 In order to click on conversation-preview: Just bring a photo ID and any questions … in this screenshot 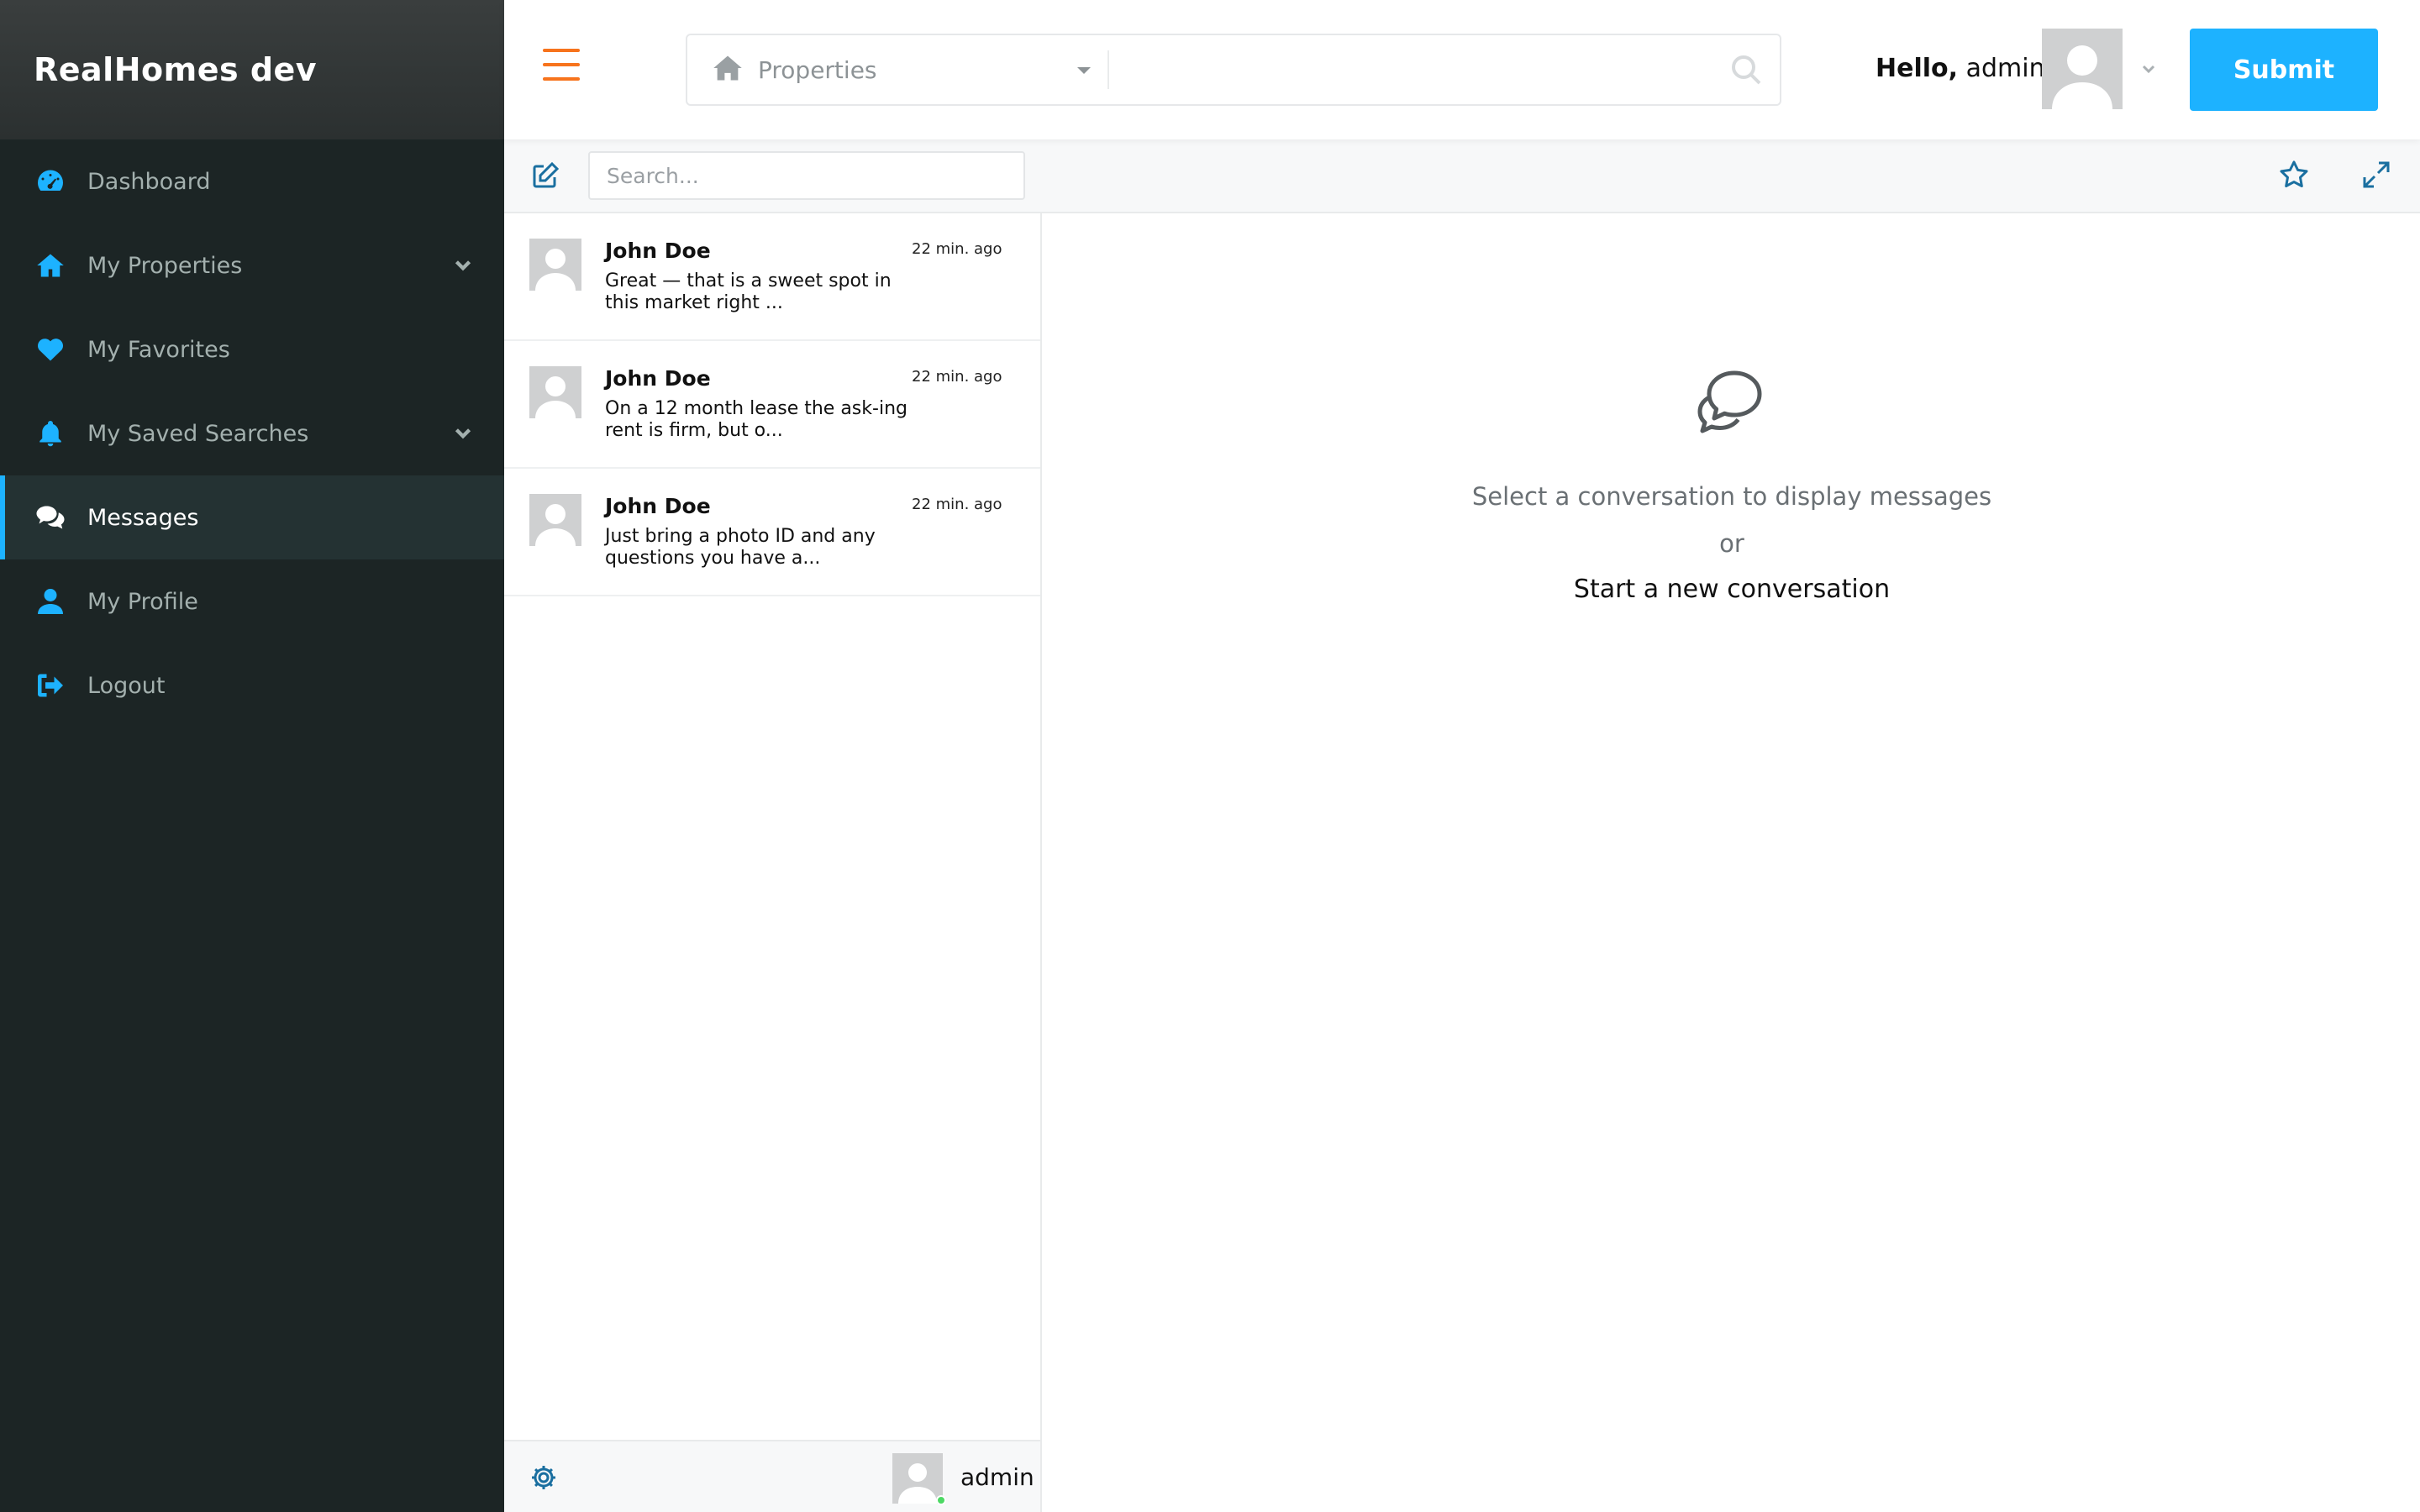, I will do `click(740, 547)`.